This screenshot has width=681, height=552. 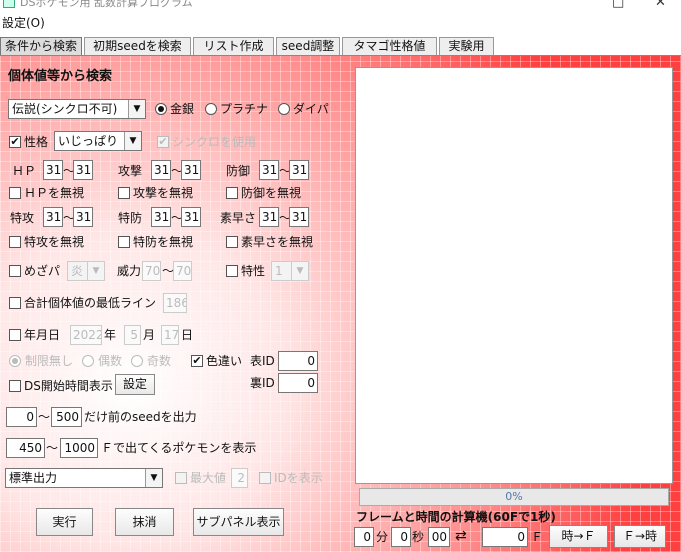 I want to click on ds-time-settings-button: 設定, so click(x=135, y=384).